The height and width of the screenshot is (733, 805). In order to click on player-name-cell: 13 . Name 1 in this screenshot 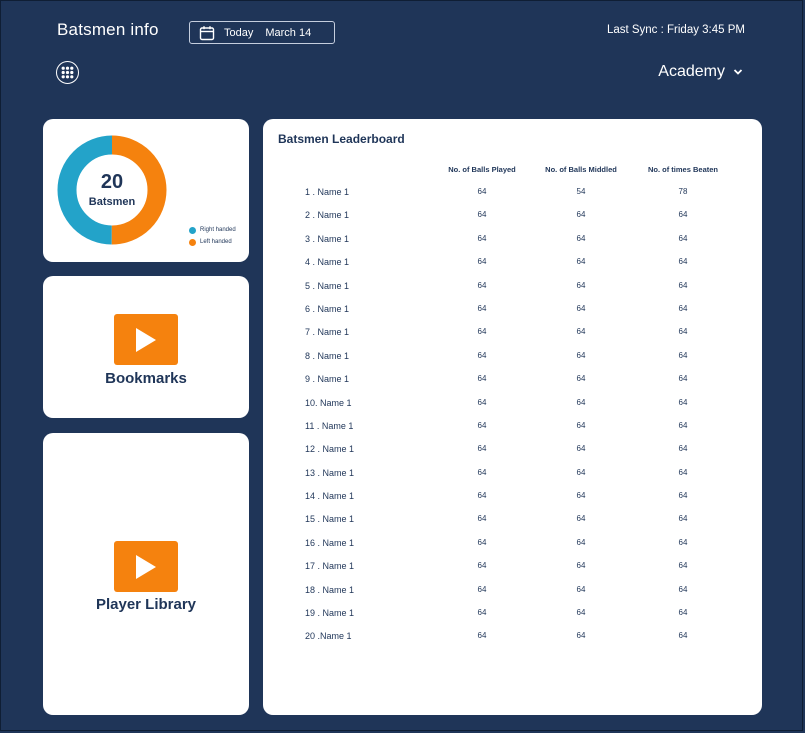, I will do `click(330, 472)`.